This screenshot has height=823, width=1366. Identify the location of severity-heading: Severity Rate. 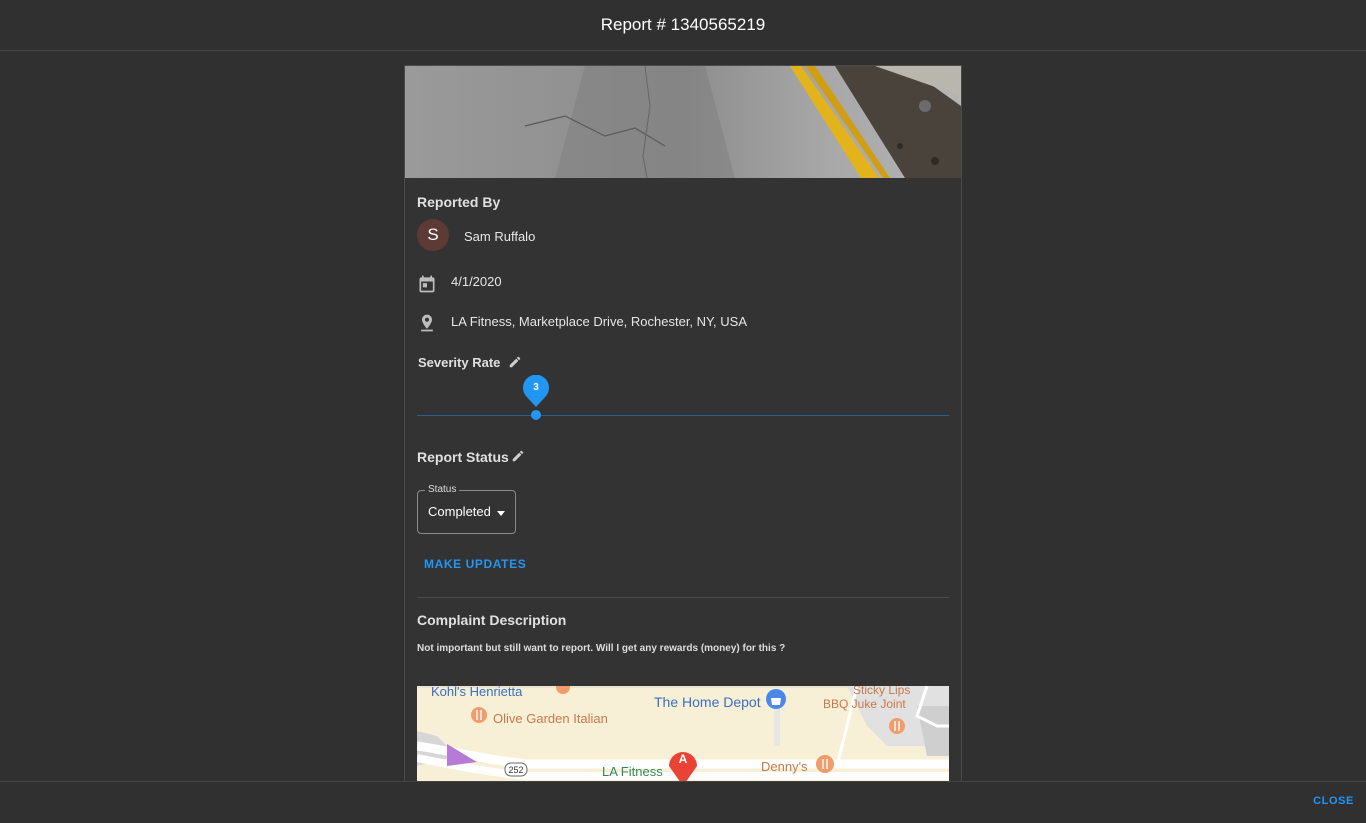
(459, 362).